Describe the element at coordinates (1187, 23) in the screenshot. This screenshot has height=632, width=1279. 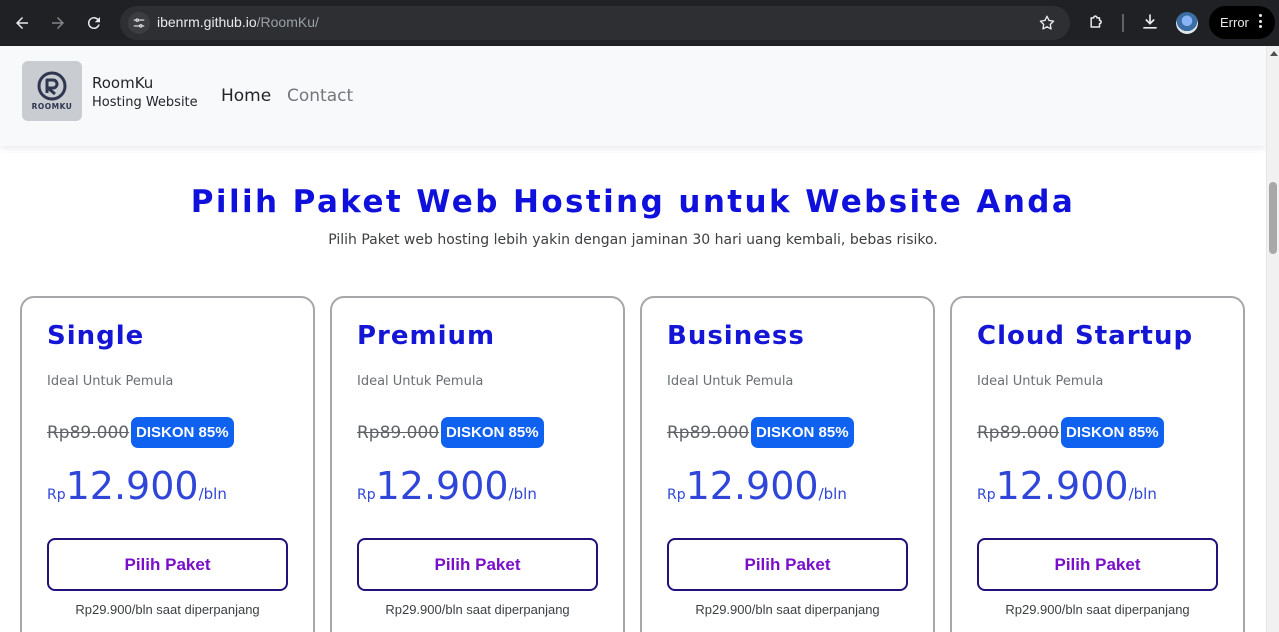
I see `profile-avatar` at that location.